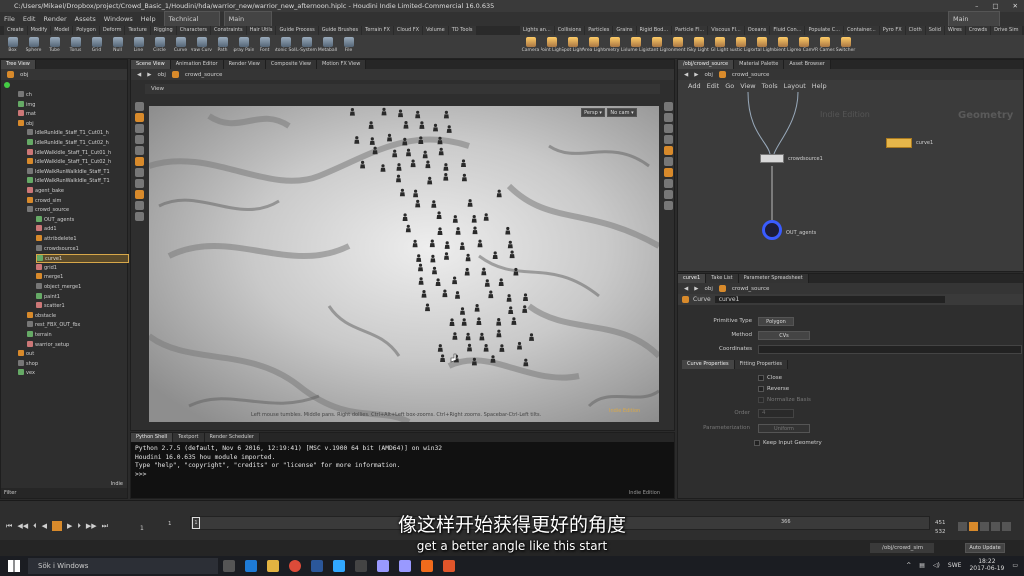 The width and height of the screenshot is (1024, 576). I want to click on tree-item: IdleWalkRunWalkIdle_Staff_T1, so click(68, 181).